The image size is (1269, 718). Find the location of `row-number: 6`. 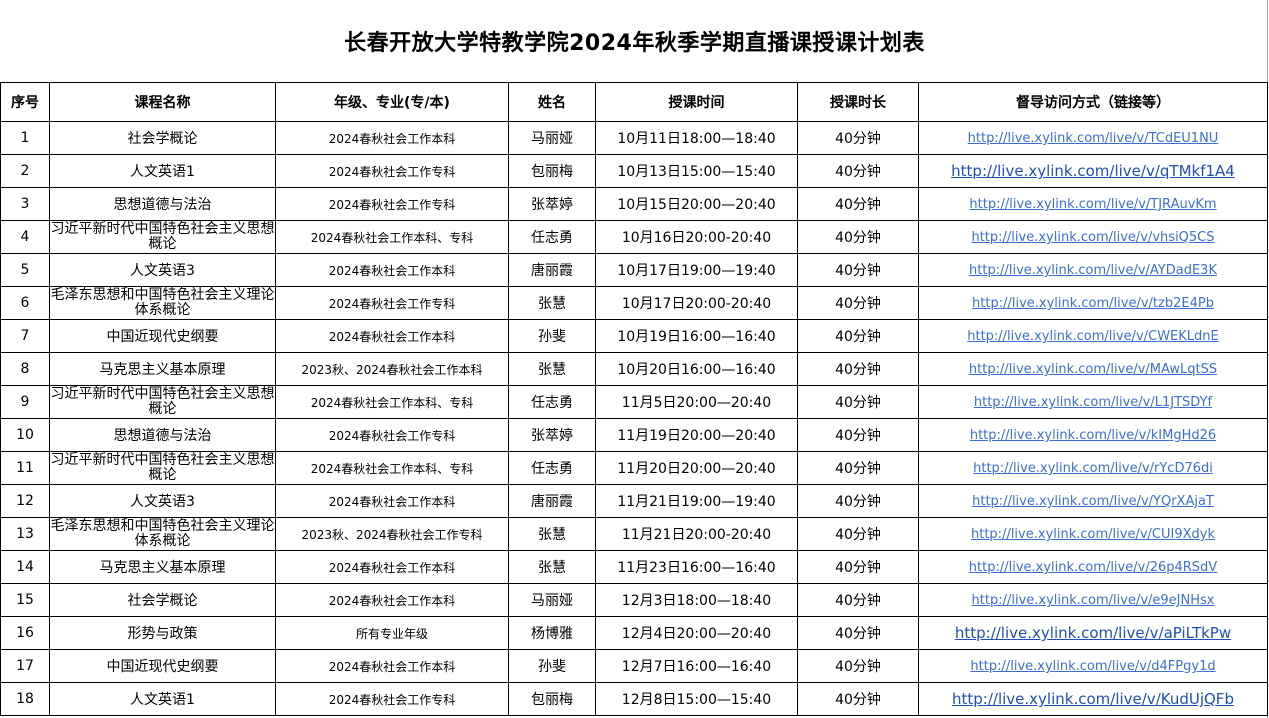

row-number: 6 is located at coordinates (25, 303).